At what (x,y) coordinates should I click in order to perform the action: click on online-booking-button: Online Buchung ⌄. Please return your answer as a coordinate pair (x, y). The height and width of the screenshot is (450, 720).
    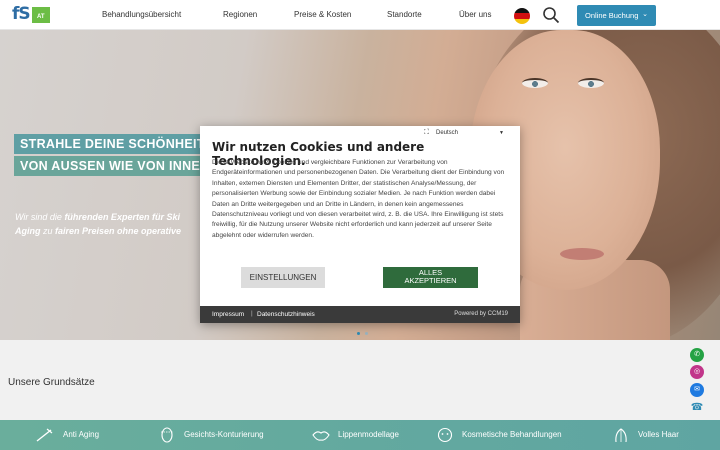
    Looking at the image, I should click on (616, 15).